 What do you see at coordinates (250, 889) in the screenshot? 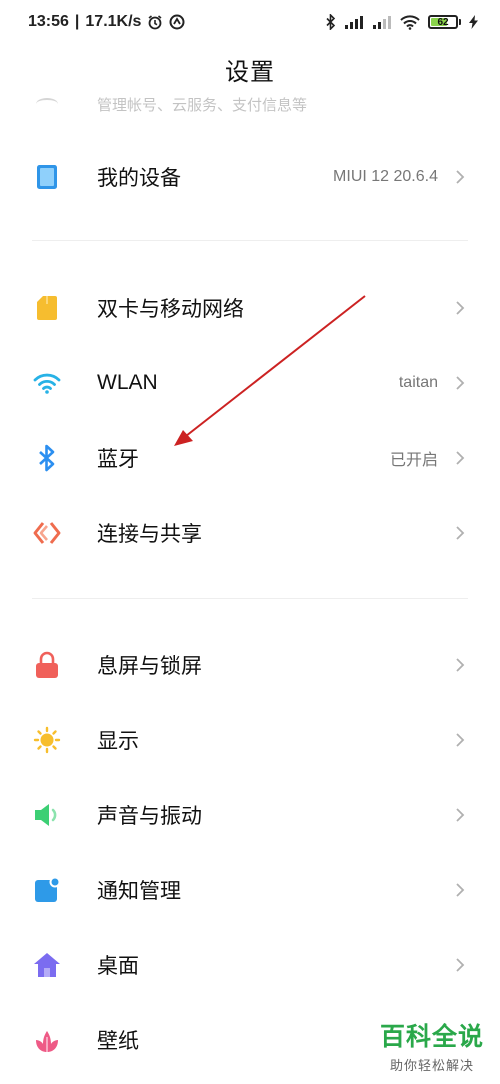
I see `settings-item-notifications: 通知管理` at bounding box center [250, 889].